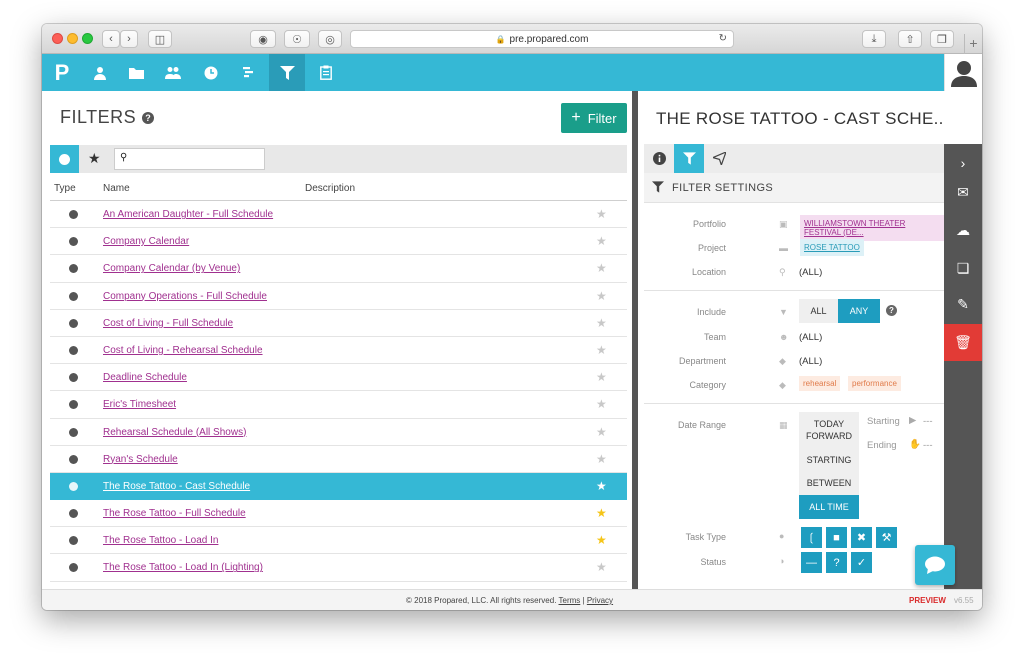  Describe the element at coordinates (168, 323) in the screenshot. I see `filter-link: Cost of Living - Full Schedule` at that location.